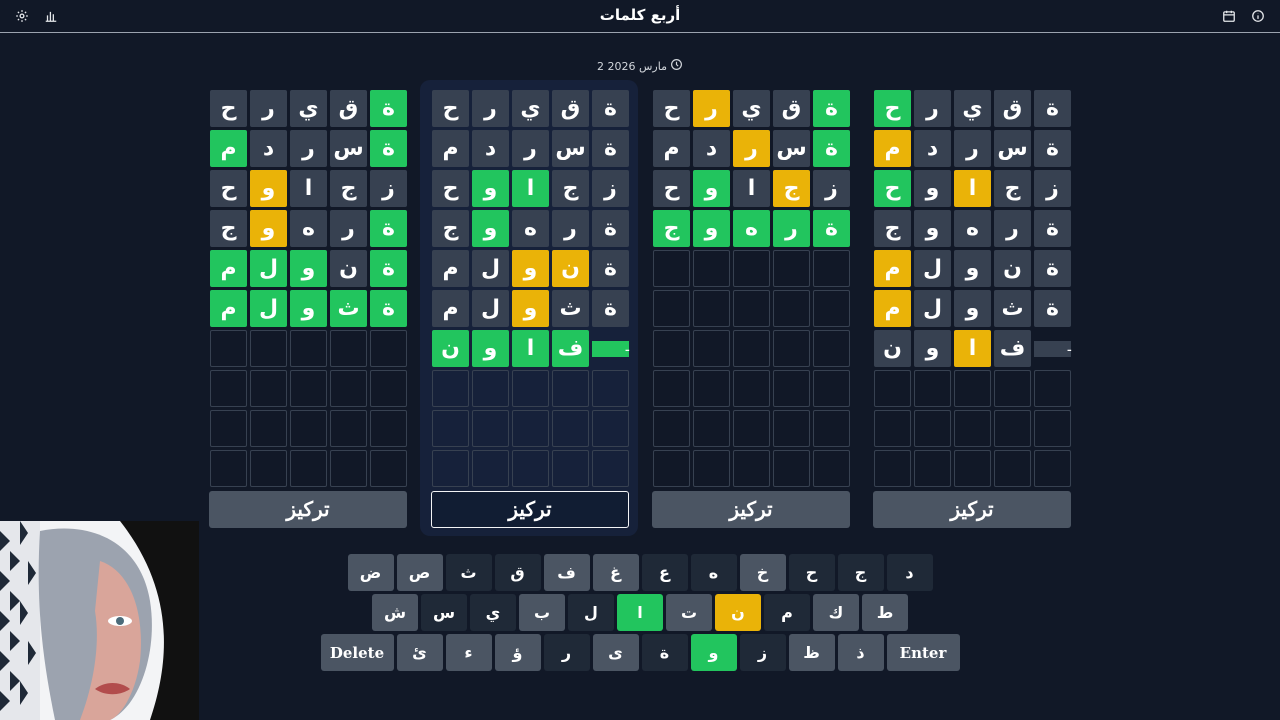  Describe the element at coordinates (811, 572) in the screenshot. I see `letter-key: ح` at that location.